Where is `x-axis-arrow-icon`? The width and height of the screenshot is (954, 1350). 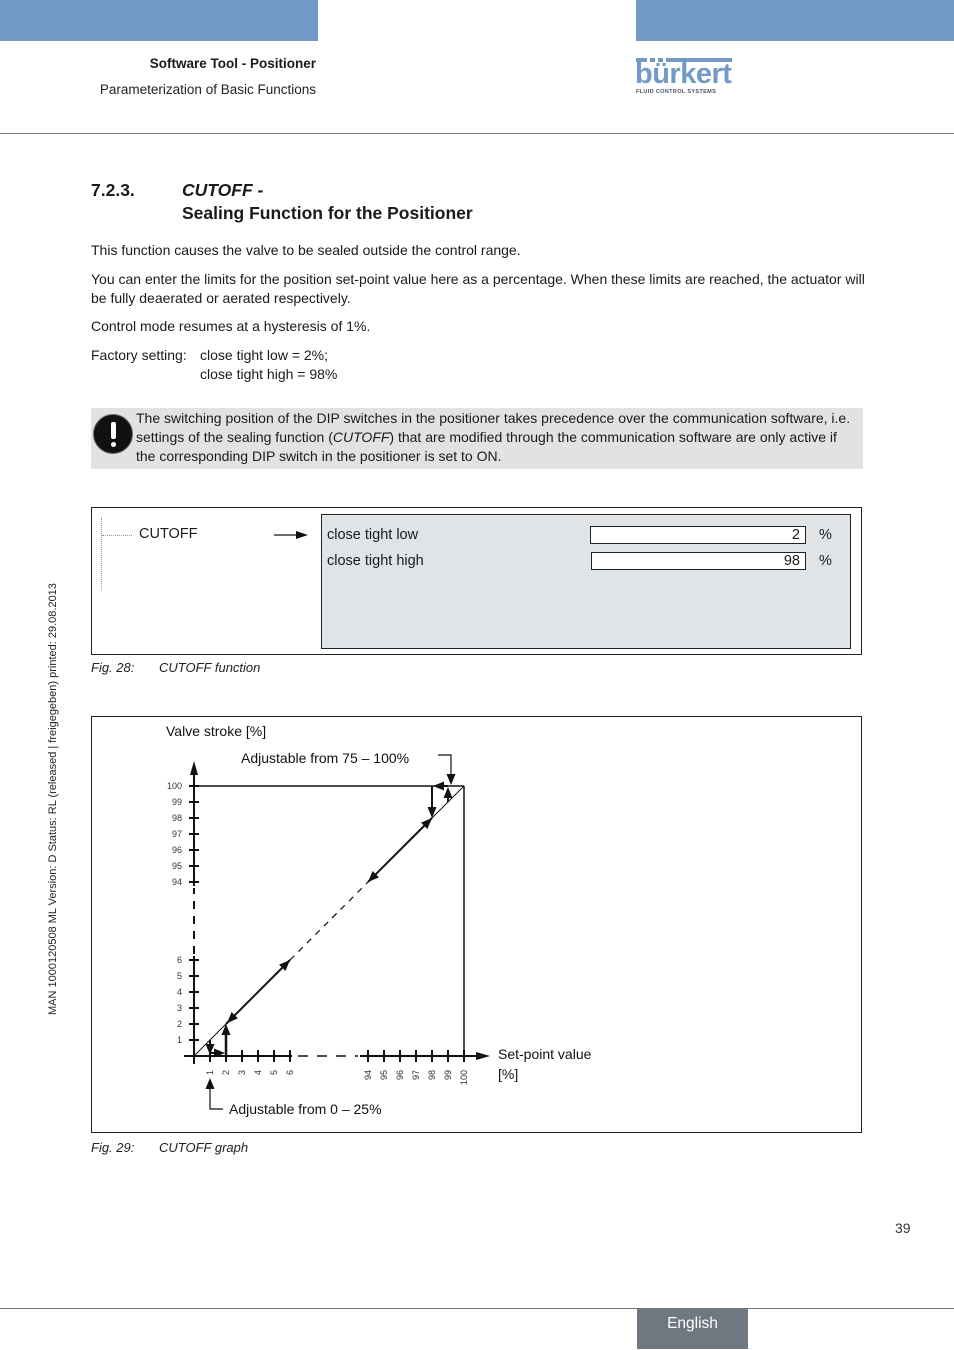 x-axis-arrow-icon is located at coordinates (483, 1056).